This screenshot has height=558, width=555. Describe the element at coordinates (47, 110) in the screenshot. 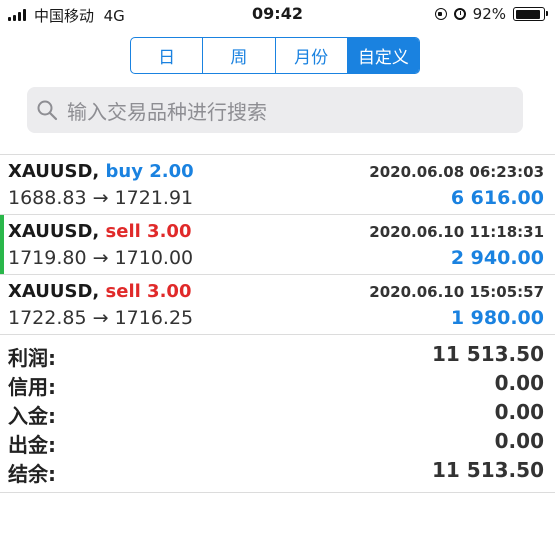

I see `search-icon` at that location.